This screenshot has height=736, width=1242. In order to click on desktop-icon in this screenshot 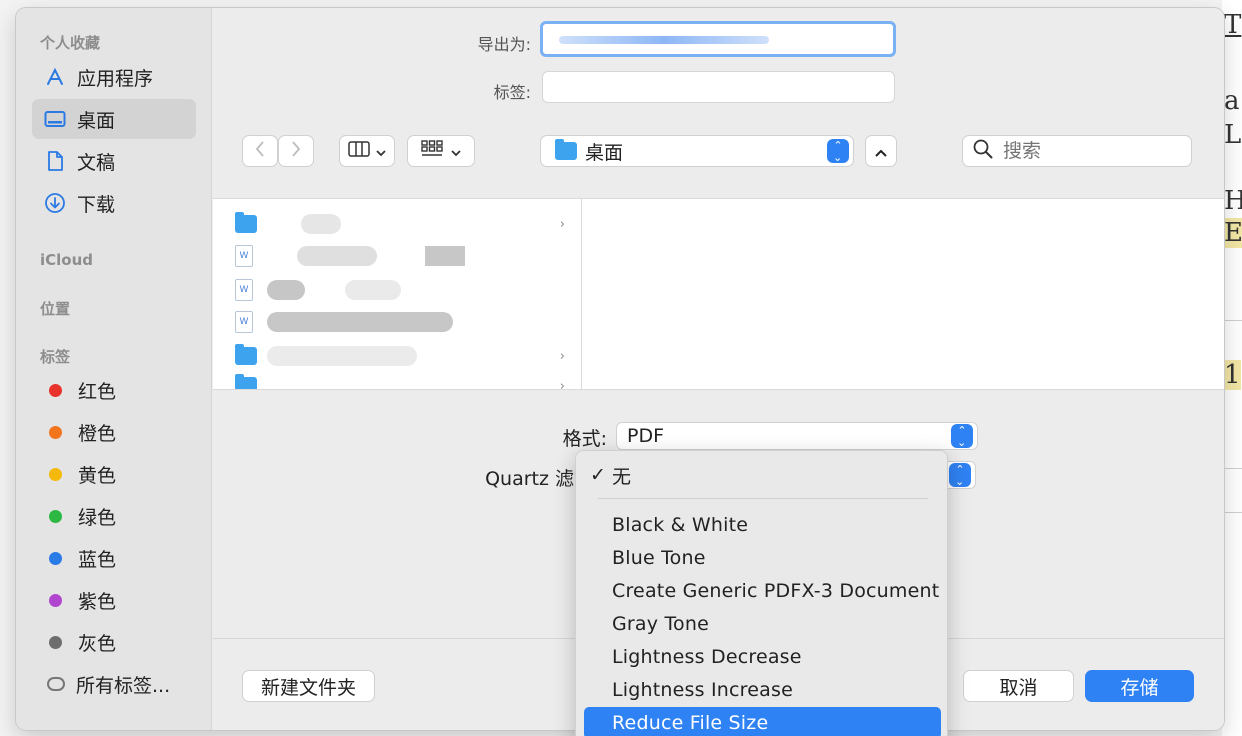, I will do `click(55, 119)`.